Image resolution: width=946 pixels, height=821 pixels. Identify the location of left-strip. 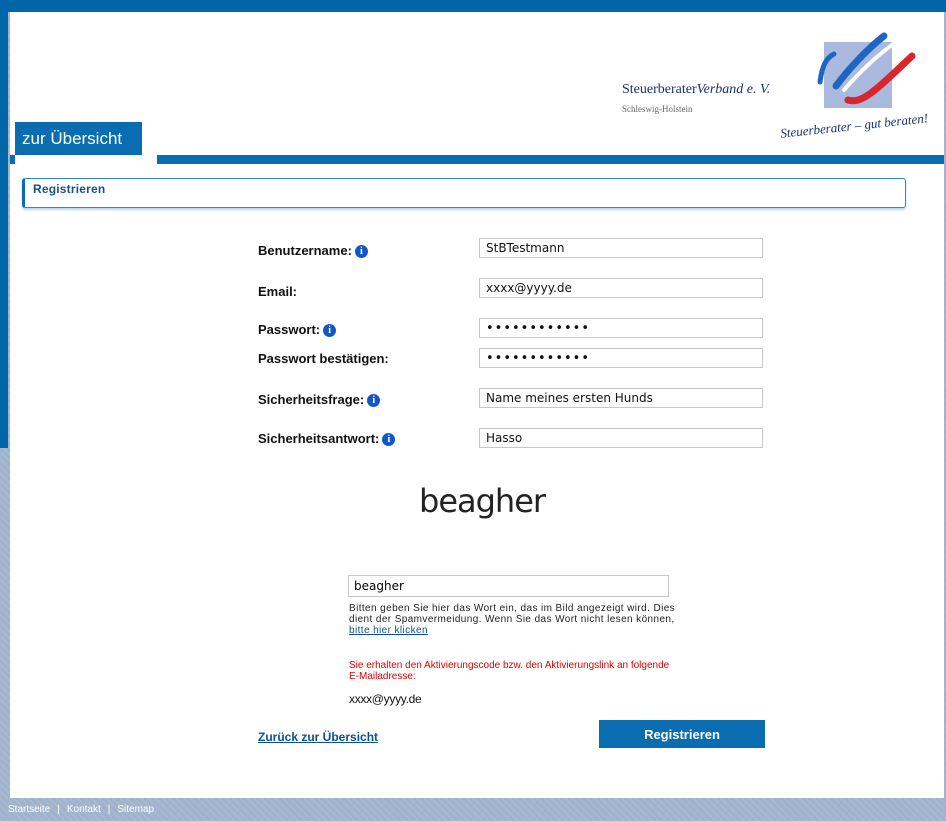
(4, 230).